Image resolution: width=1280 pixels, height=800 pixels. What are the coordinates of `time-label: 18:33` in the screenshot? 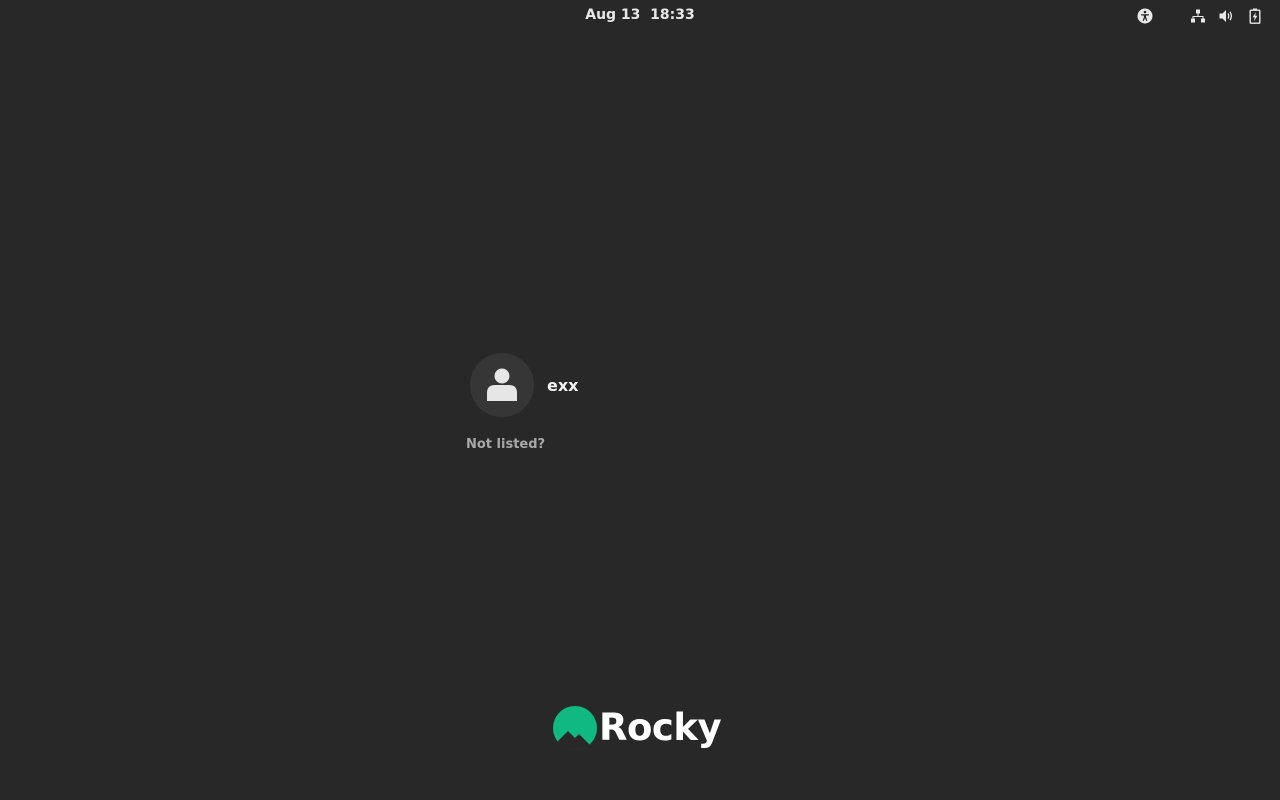 It's located at (672, 15).